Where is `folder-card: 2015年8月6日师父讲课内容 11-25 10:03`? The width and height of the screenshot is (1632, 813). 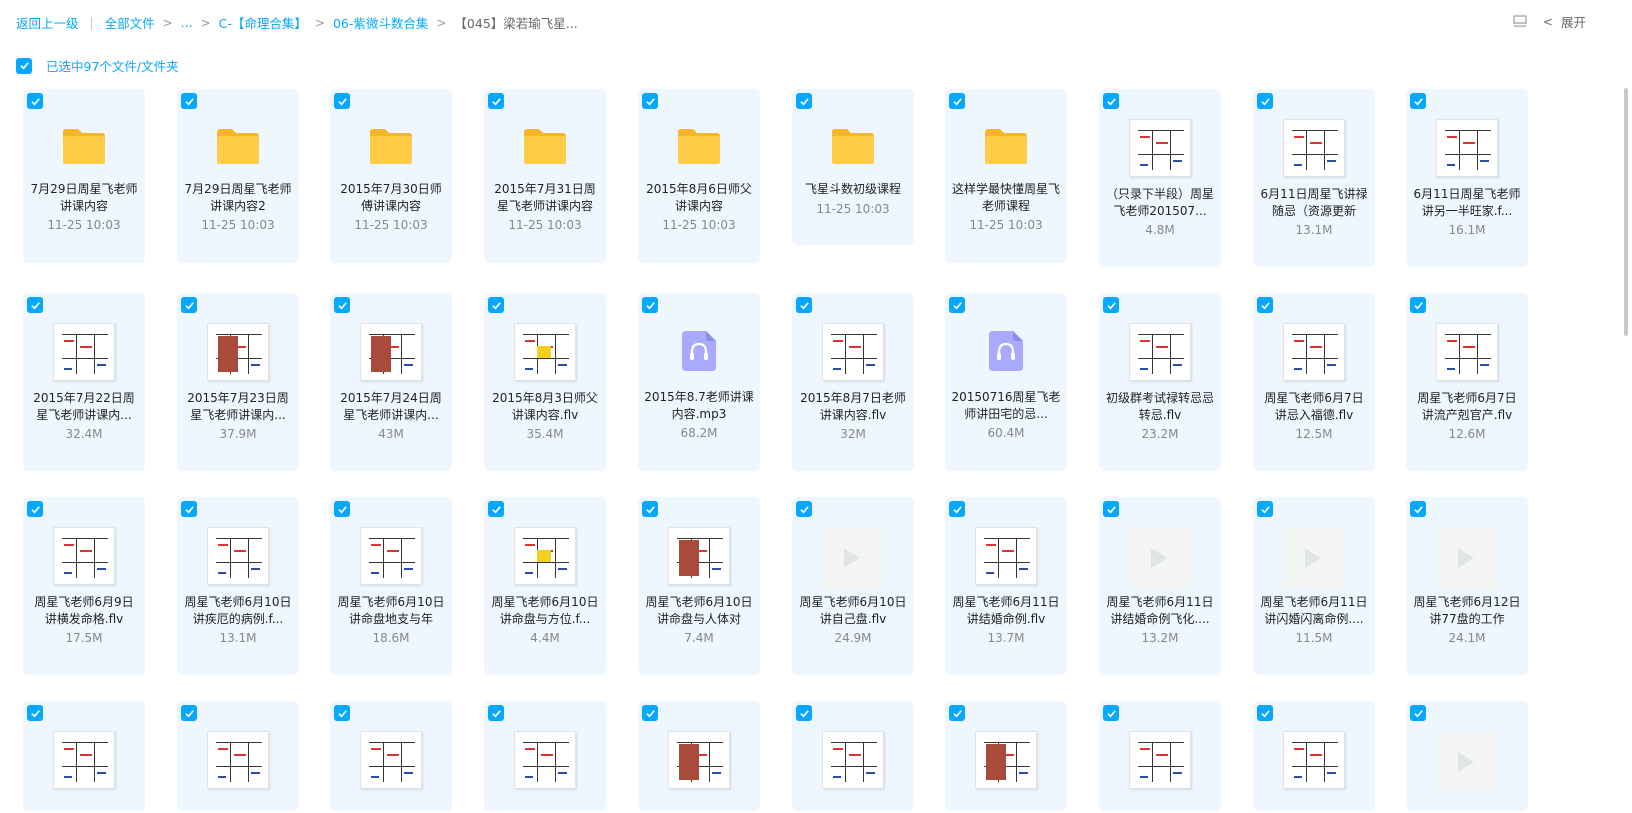
folder-card: 2015年8月6日师父讲课内容 11-25 10:03 is located at coordinates (699, 176).